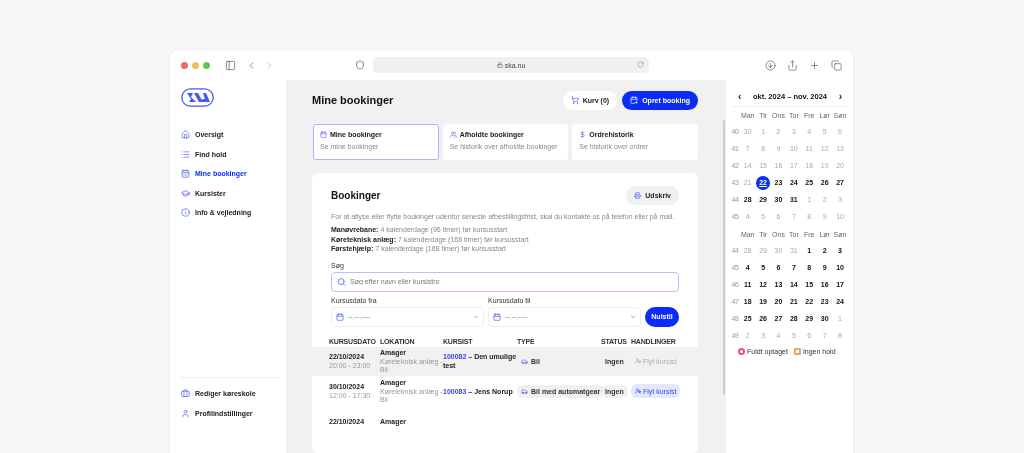  I want to click on tabs-icon, so click(836, 65).